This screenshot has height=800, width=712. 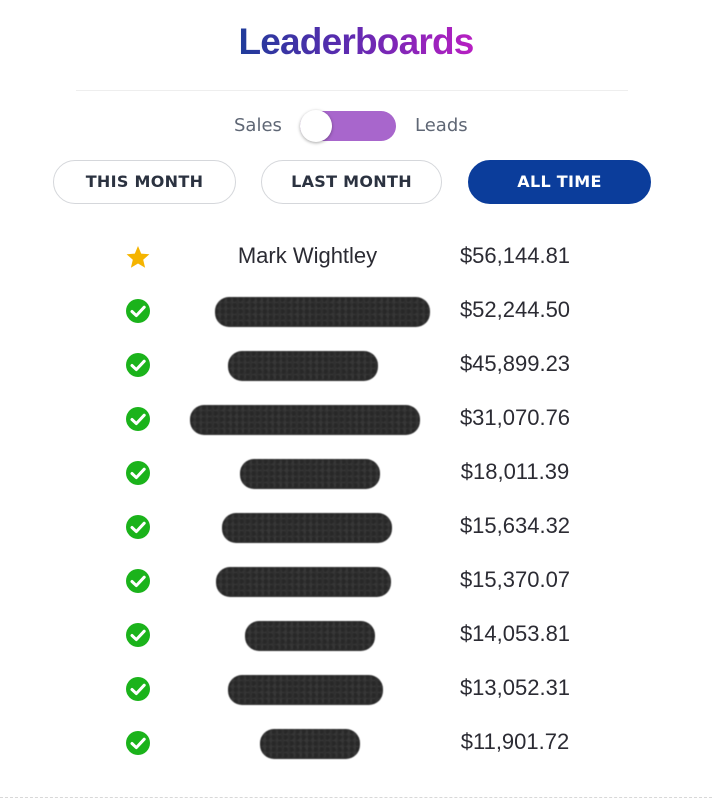 I want to click on all-time-button: ALL TIME, so click(x=559, y=182).